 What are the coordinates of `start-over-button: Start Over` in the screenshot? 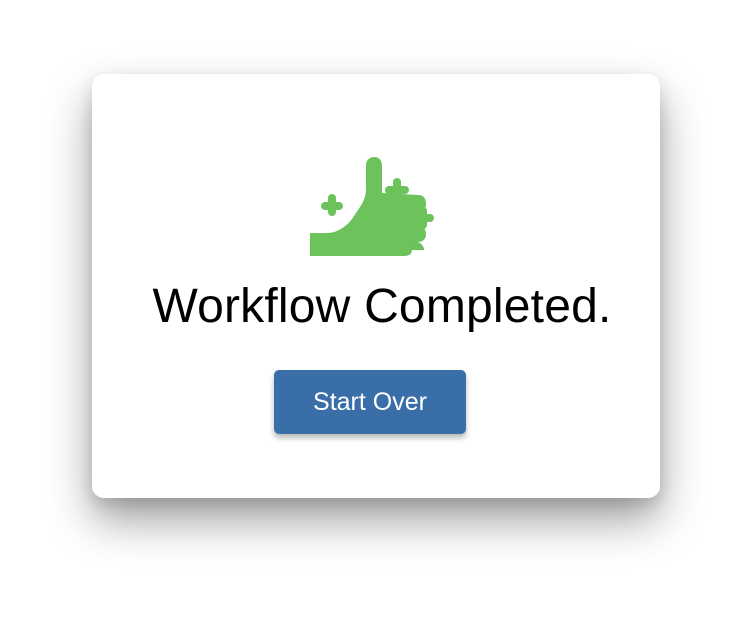 It's located at (370, 402).